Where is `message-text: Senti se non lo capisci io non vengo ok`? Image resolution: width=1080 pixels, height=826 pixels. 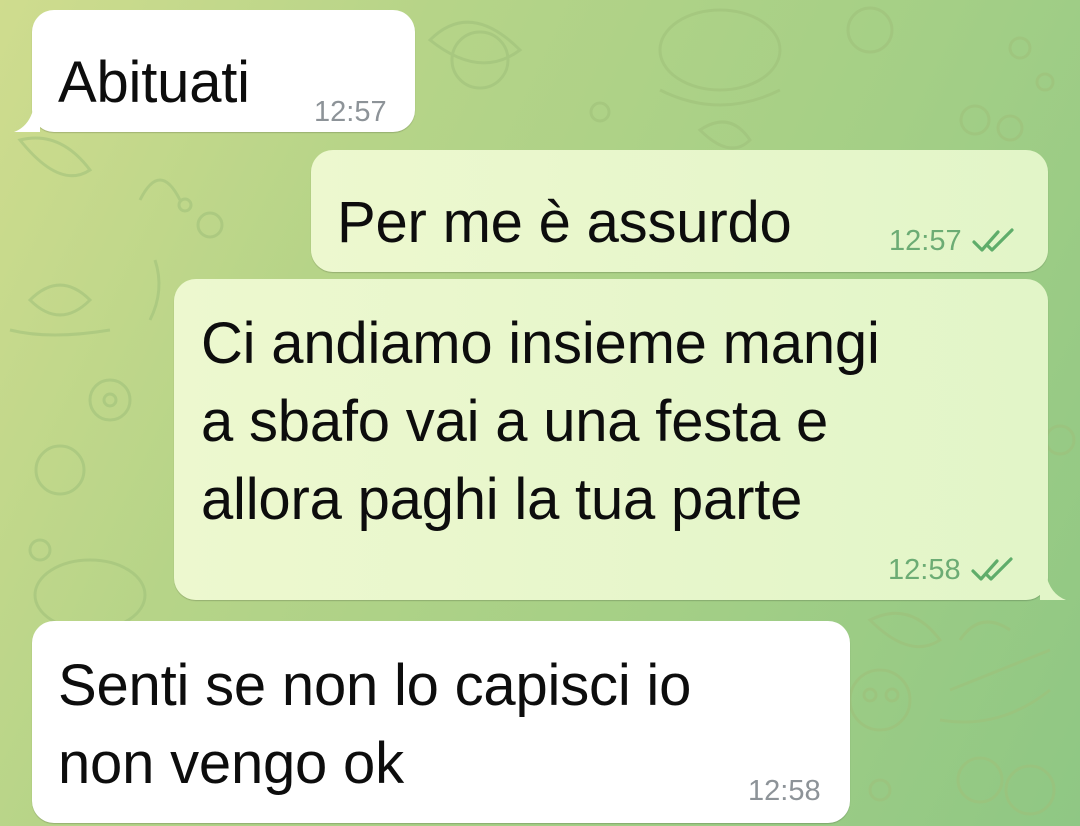
message-text: Senti se non lo capisci io non vengo ok is located at coordinates (375, 724).